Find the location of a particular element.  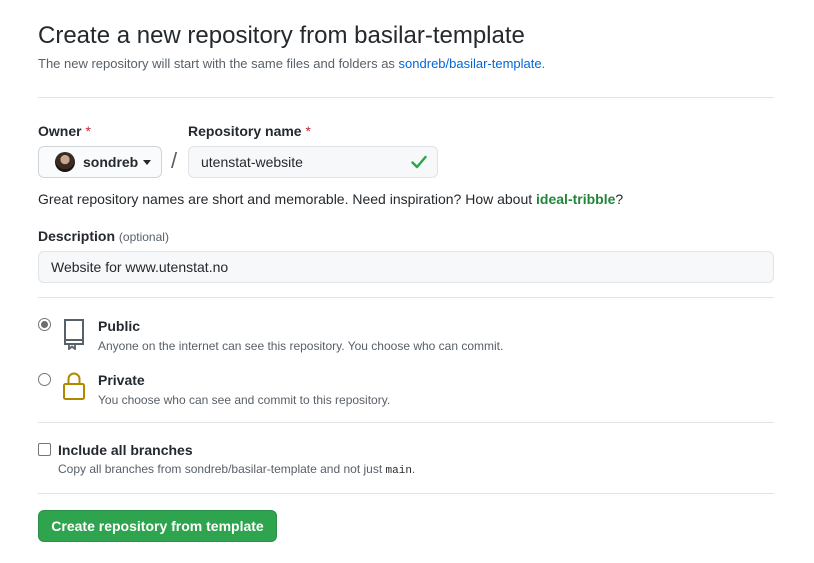

branch-name-code: main is located at coordinates (398, 471).